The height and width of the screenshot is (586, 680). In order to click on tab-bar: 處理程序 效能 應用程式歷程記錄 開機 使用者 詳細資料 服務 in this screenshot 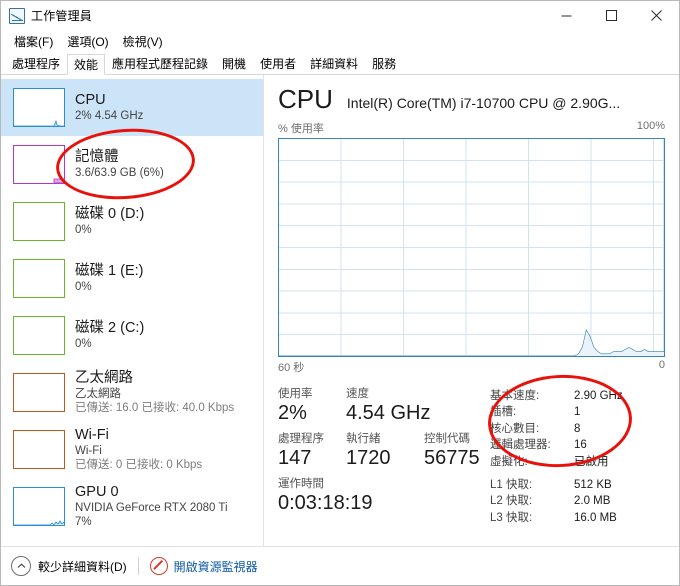, I will do `click(340, 63)`.